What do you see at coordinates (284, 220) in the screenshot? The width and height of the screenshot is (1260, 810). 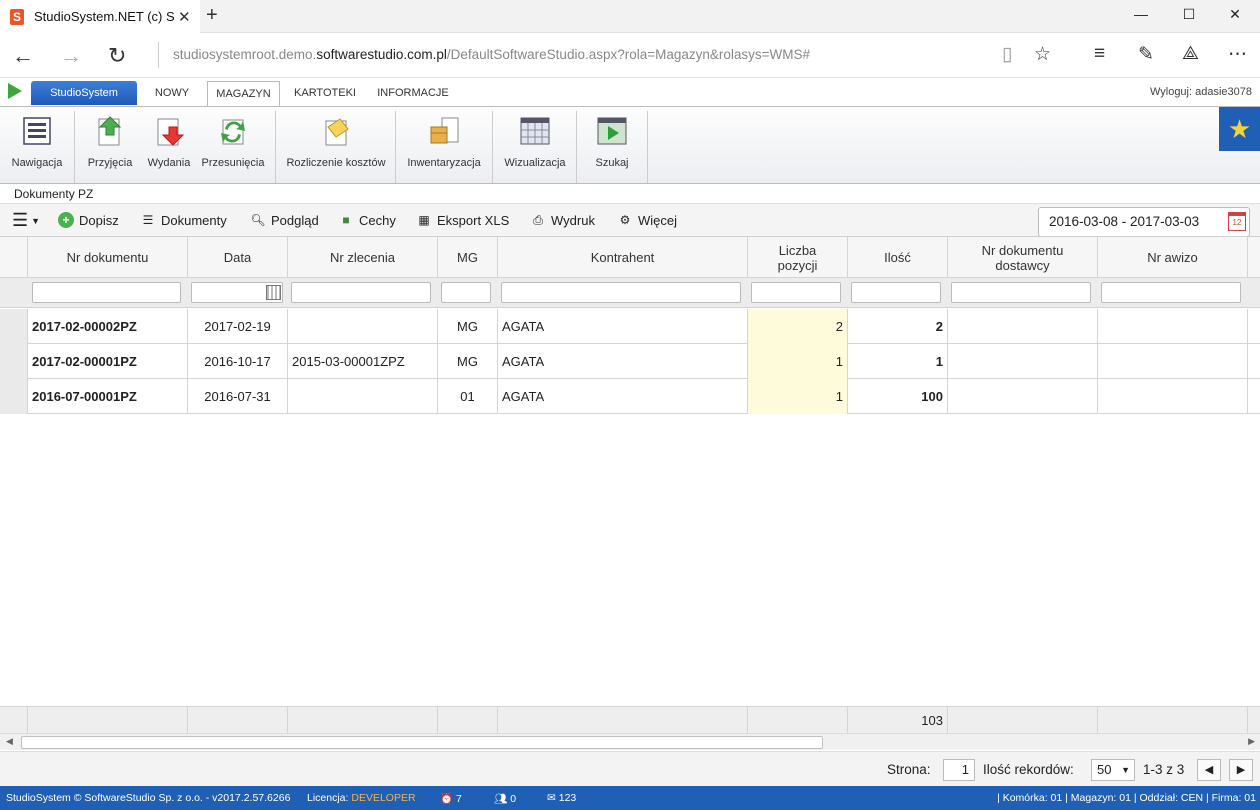 I see `podglad-button: 🔍︎ Podgląd` at bounding box center [284, 220].